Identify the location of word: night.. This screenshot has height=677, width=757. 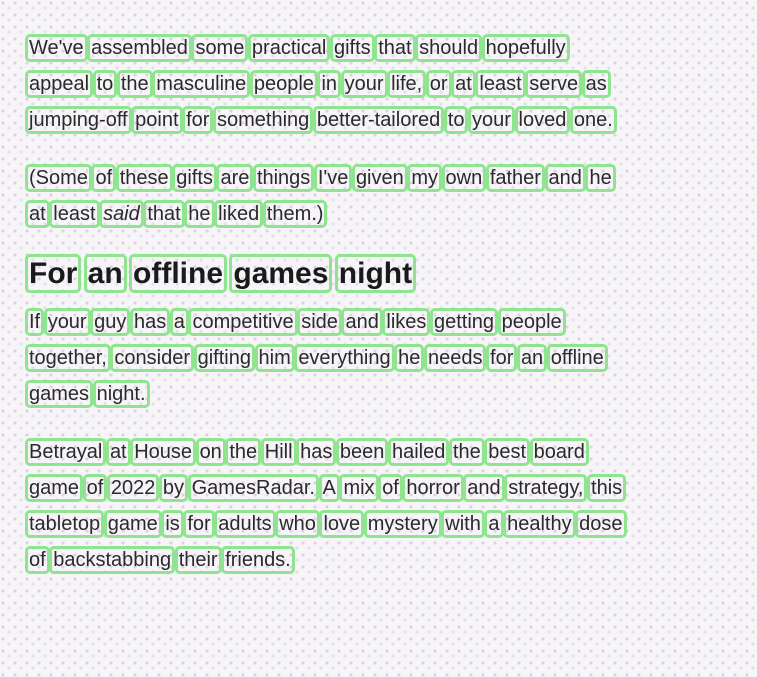
(121, 394).